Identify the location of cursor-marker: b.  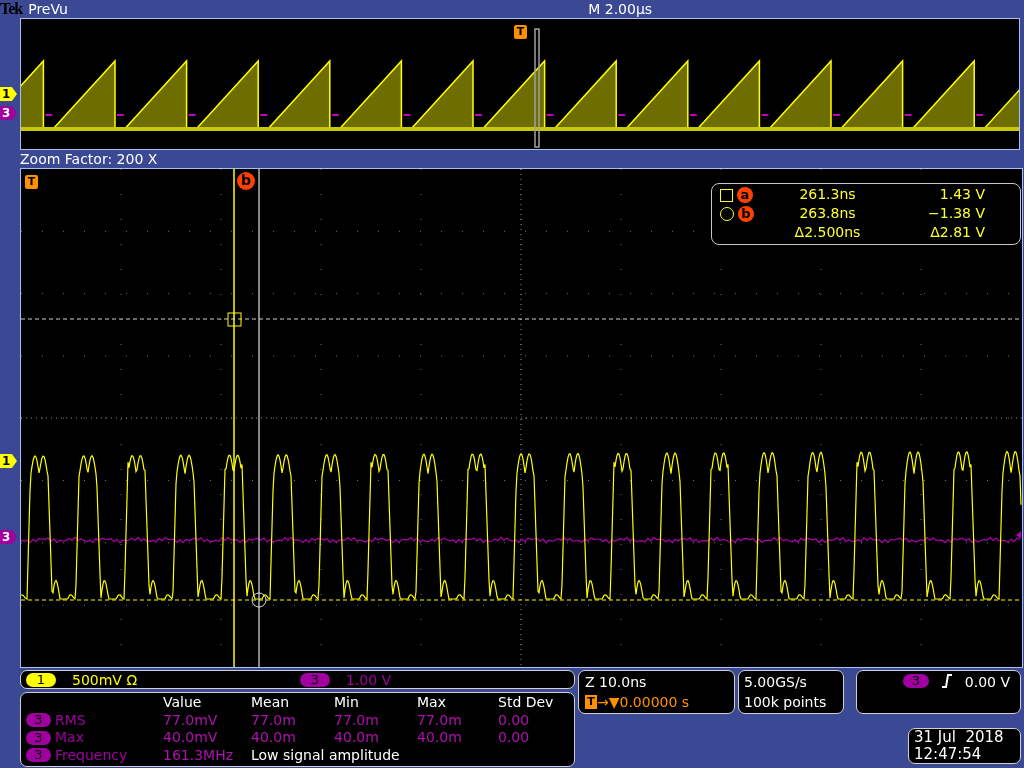
(246, 181).